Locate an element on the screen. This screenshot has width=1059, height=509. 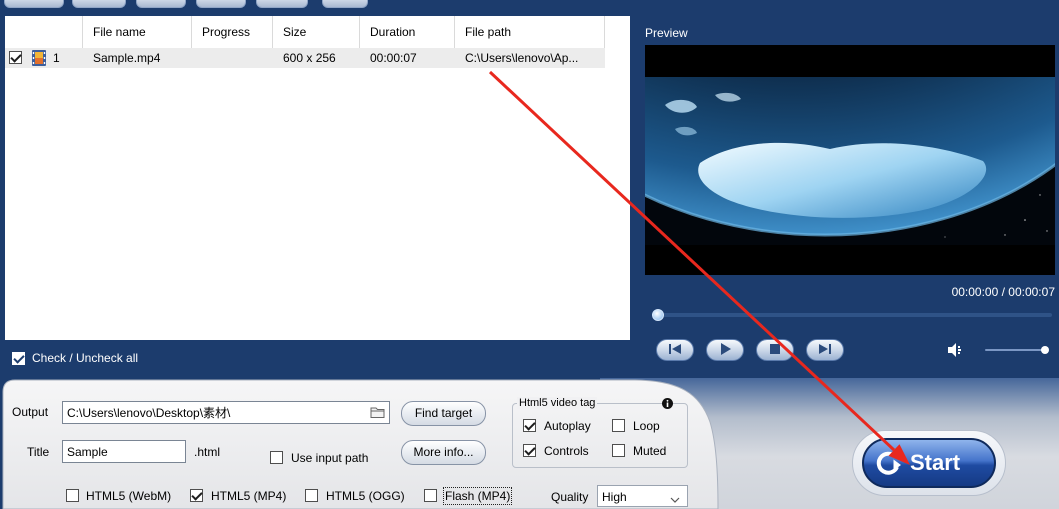
volume-track is located at coordinates (1016, 350).